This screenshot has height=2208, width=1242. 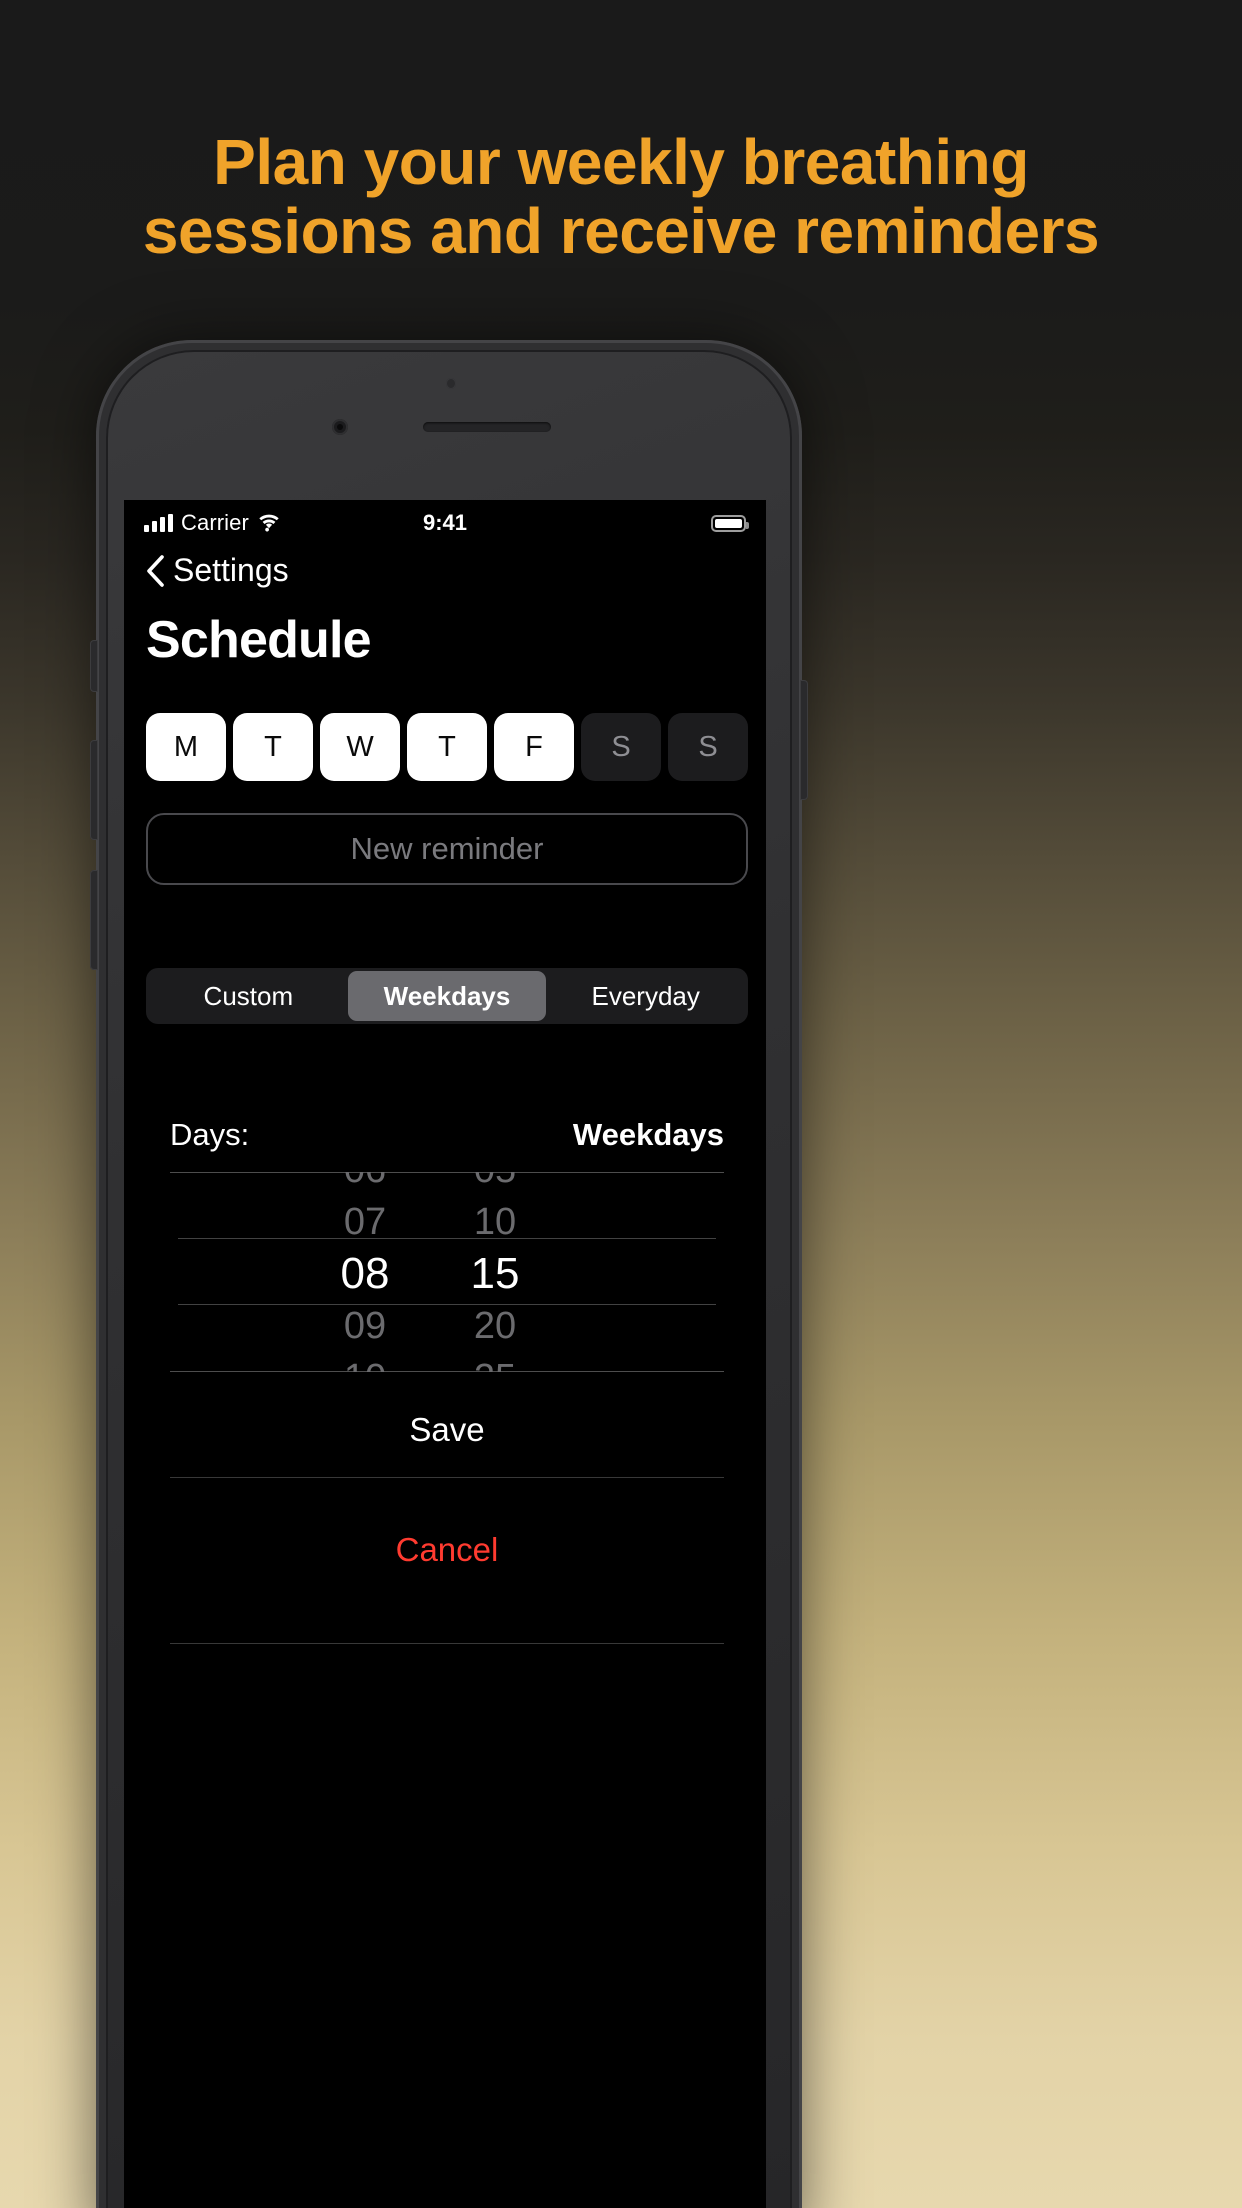 I want to click on battery-full-icon, so click(x=730, y=523).